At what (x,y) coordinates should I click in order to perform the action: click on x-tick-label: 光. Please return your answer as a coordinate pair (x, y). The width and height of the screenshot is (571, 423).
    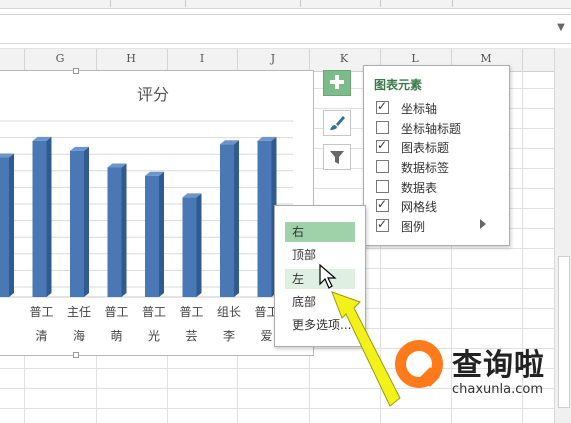
    Looking at the image, I should click on (154, 336).